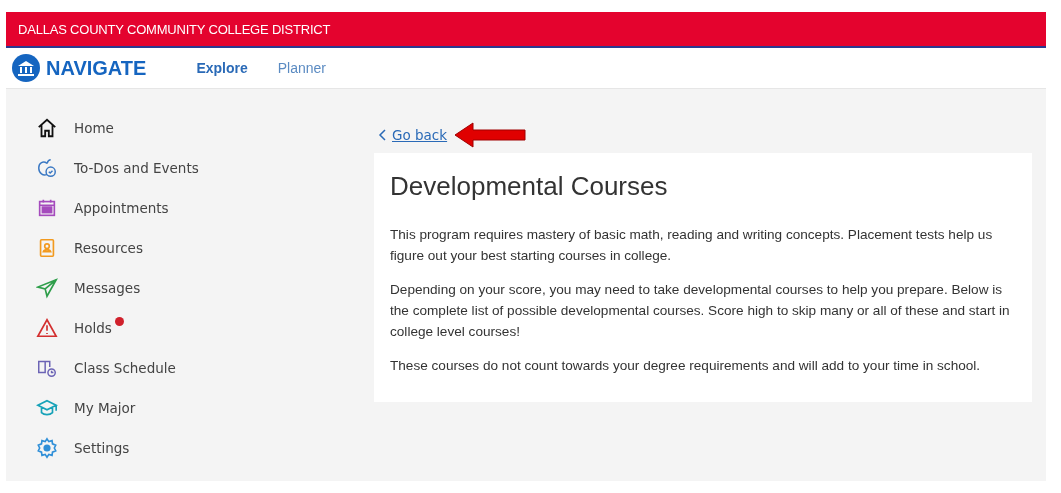 The width and height of the screenshot is (1061, 493). What do you see at coordinates (96, 68) in the screenshot?
I see `navigate-logo: NAVIGATE` at bounding box center [96, 68].